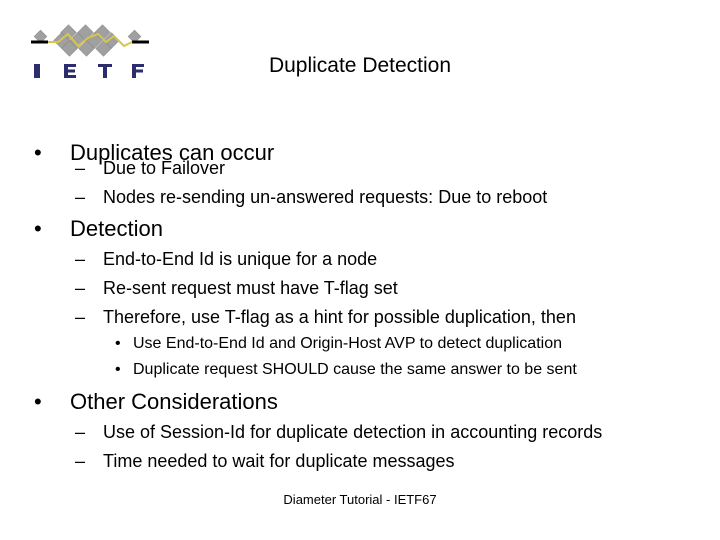  Describe the element at coordinates (360, 499) in the screenshot. I see `slide-footer: Diameter Tutorial - IETF67` at that location.